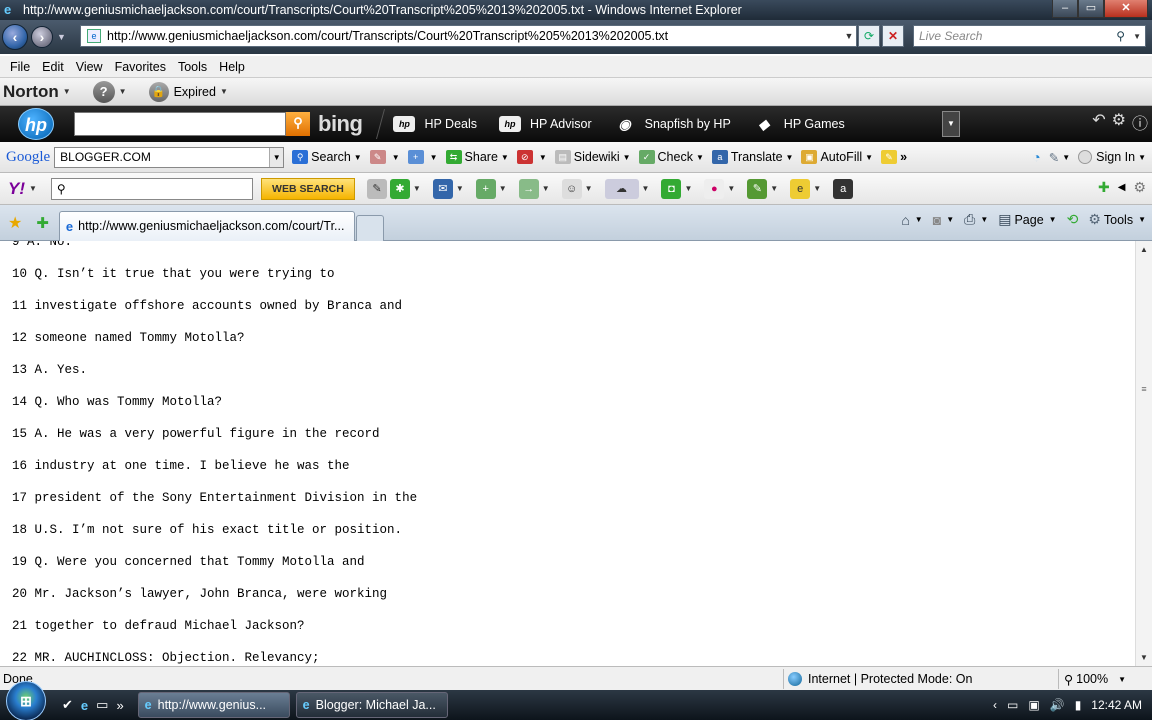 This screenshot has width=1152, height=720. I want to click on menu-file: File, so click(20, 67).